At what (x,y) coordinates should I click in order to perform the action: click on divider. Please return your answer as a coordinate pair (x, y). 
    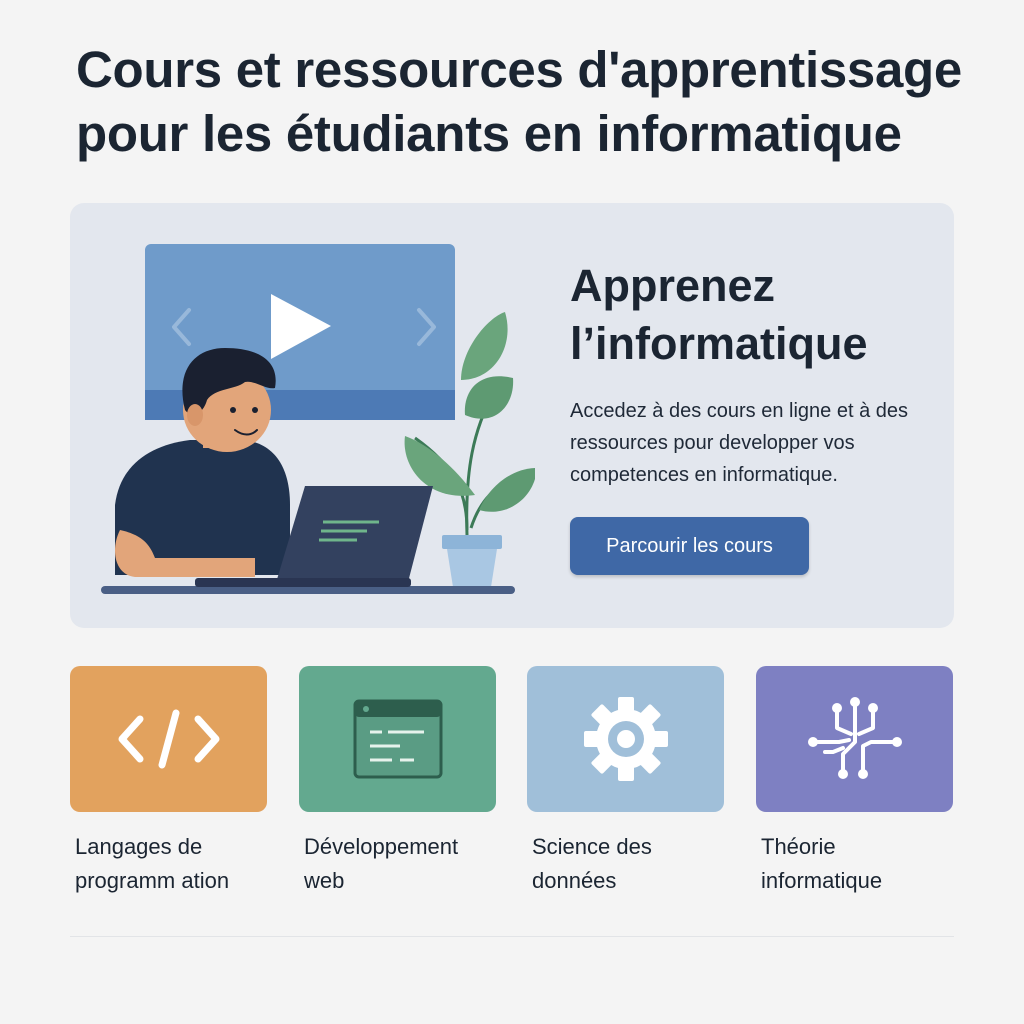
    Looking at the image, I should click on (512, 936).